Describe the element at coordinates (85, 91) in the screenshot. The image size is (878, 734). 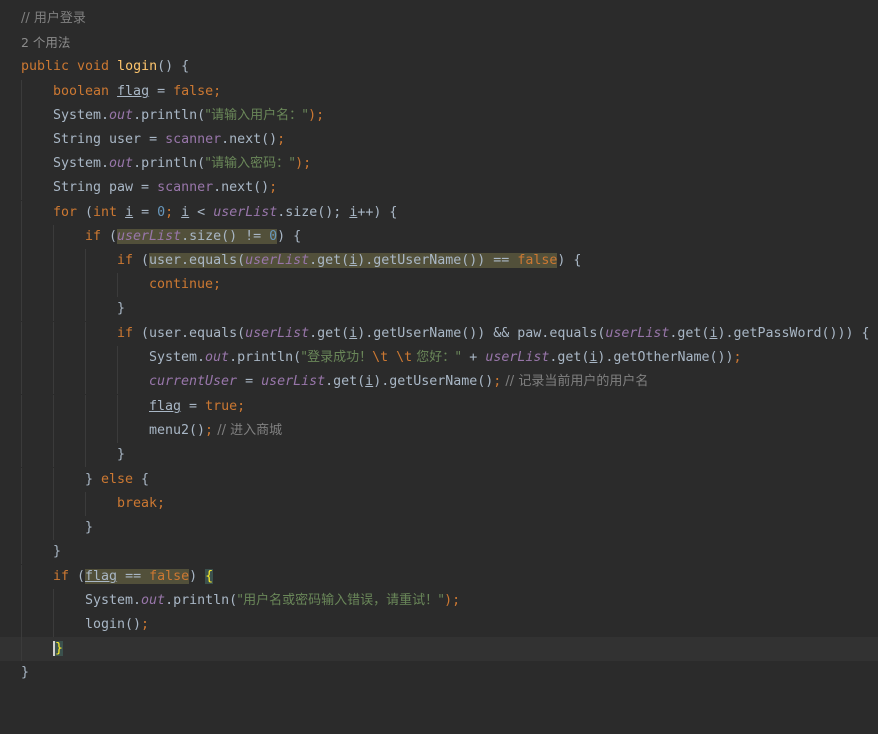
I see `keyword: boolean` at that location.